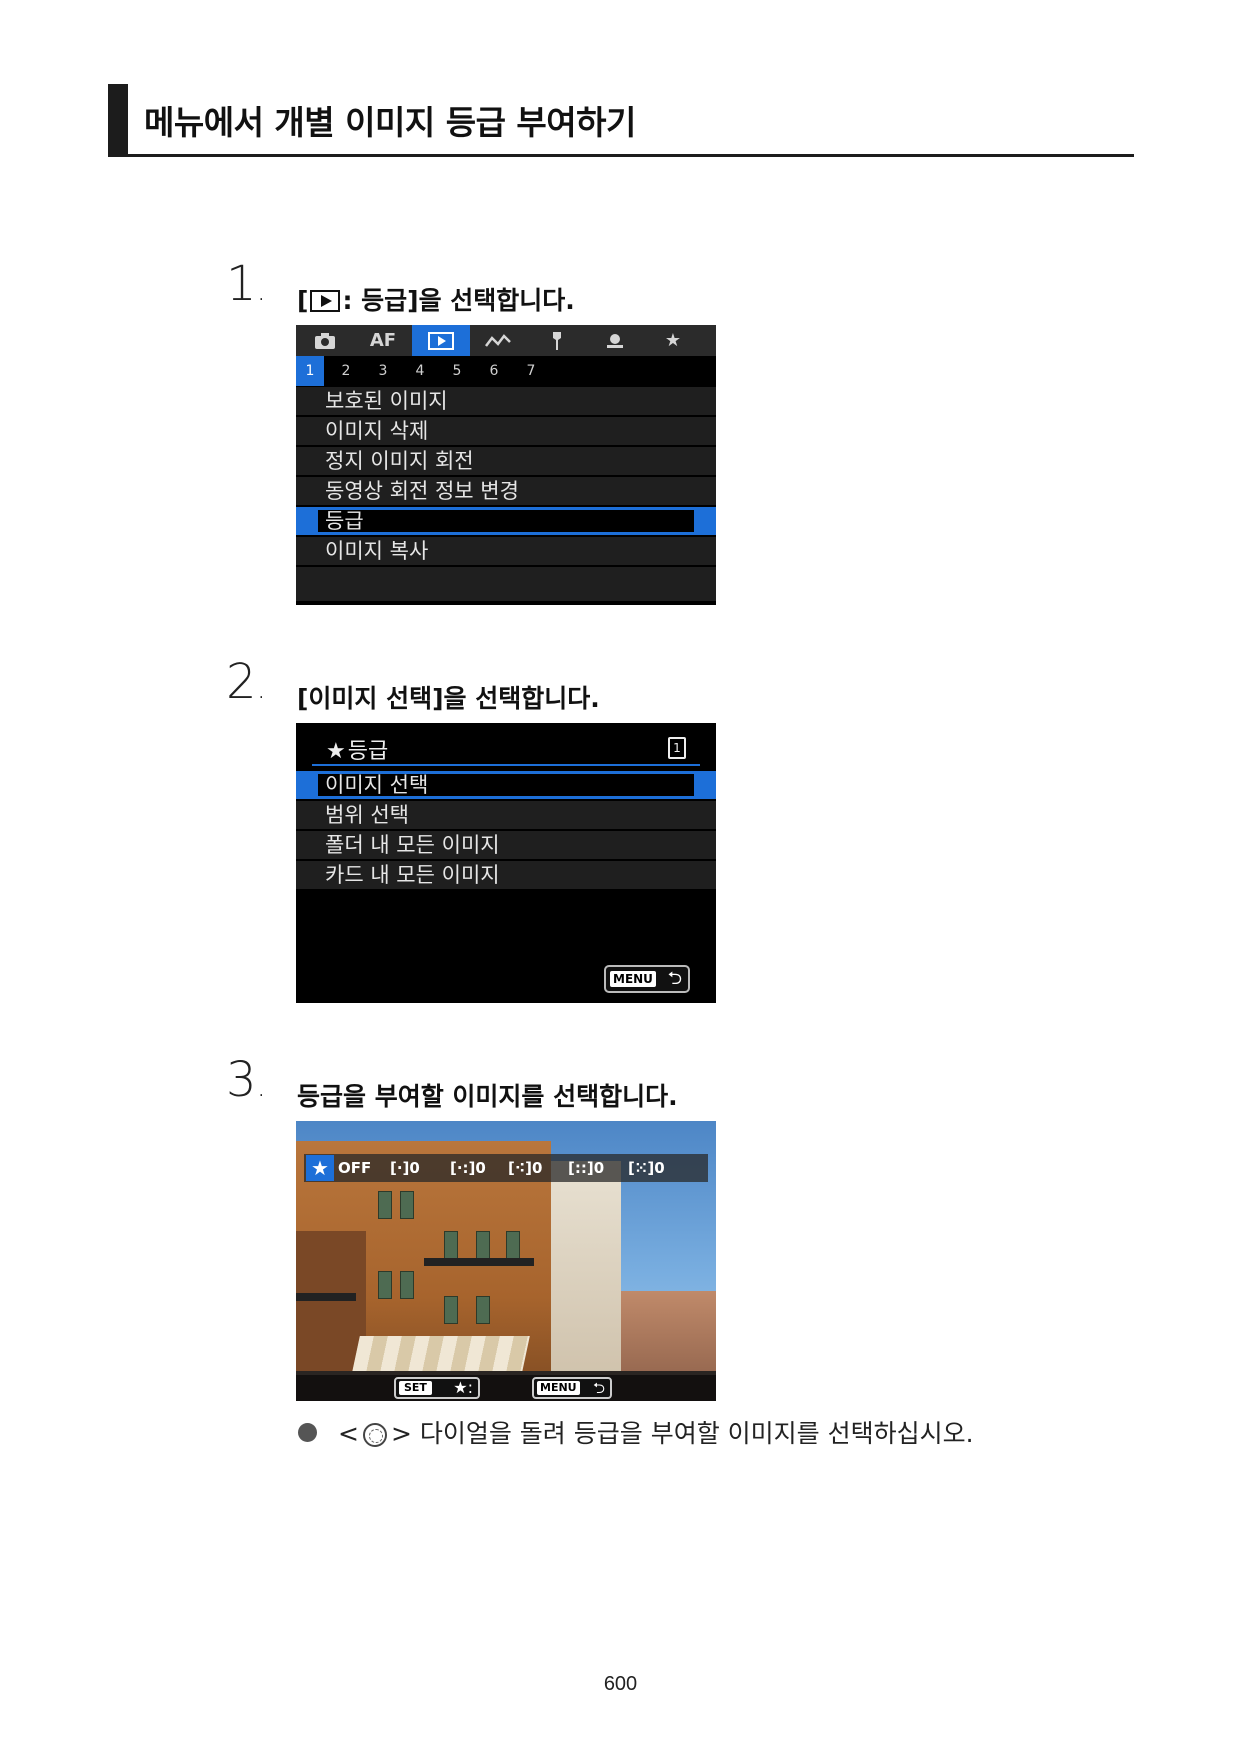  Describe the element at coordinates (246, 284) in the screenshot. I see `step-1-number: 1.` at that location.